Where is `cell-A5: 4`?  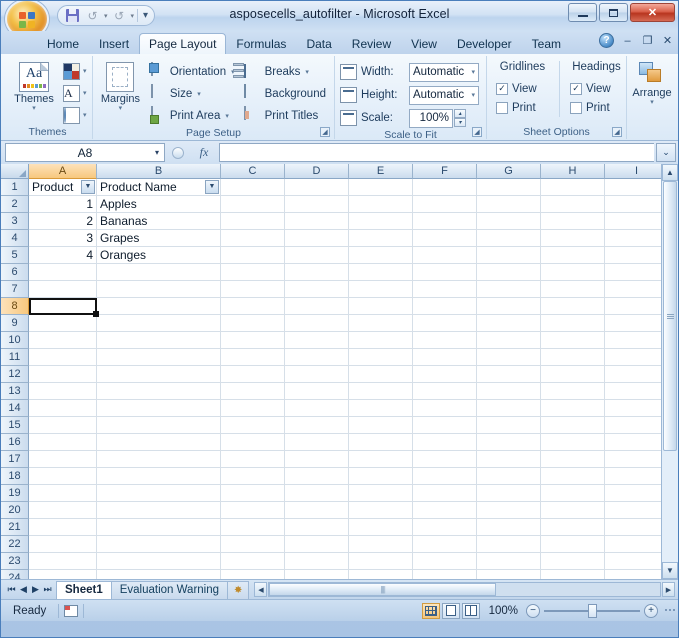
cell-A5: 4 is located at coordinates (63, 255).